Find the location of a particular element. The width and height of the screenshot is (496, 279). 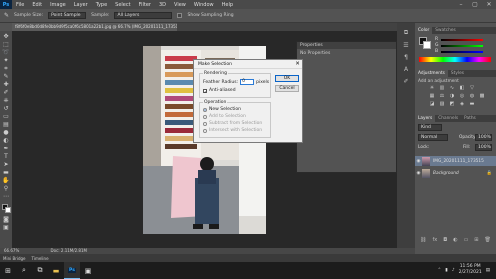

tab-styles: Styles is located at coordinates (457, 73).